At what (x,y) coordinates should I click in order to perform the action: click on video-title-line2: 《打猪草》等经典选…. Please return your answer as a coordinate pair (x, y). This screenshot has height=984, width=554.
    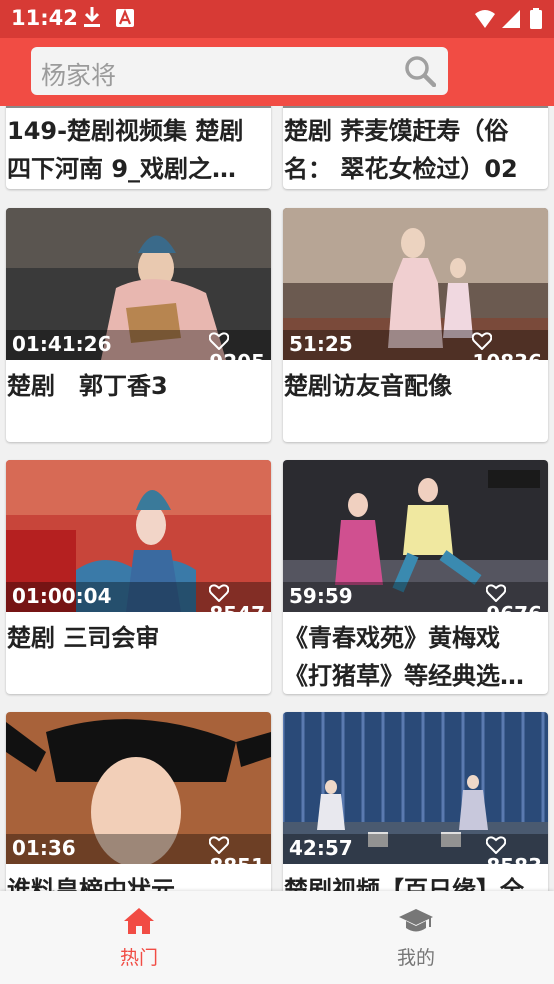
    Looking at the image, I should click on (404, 676).